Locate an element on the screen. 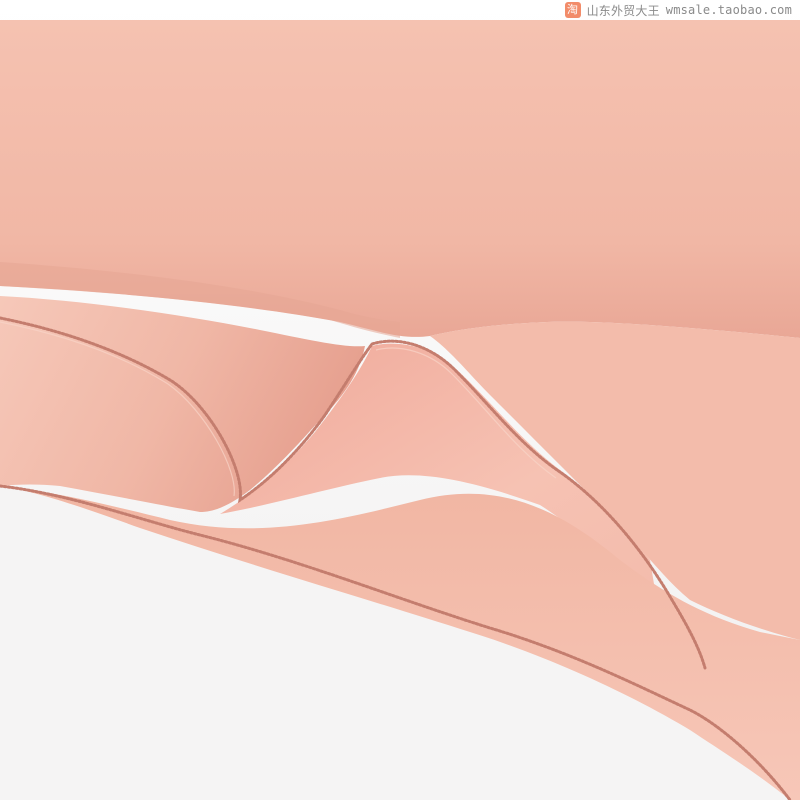  shop-watermark: 淘 山东外贸大王 wmsale.taobao.com is located at coordinates (678, 10).